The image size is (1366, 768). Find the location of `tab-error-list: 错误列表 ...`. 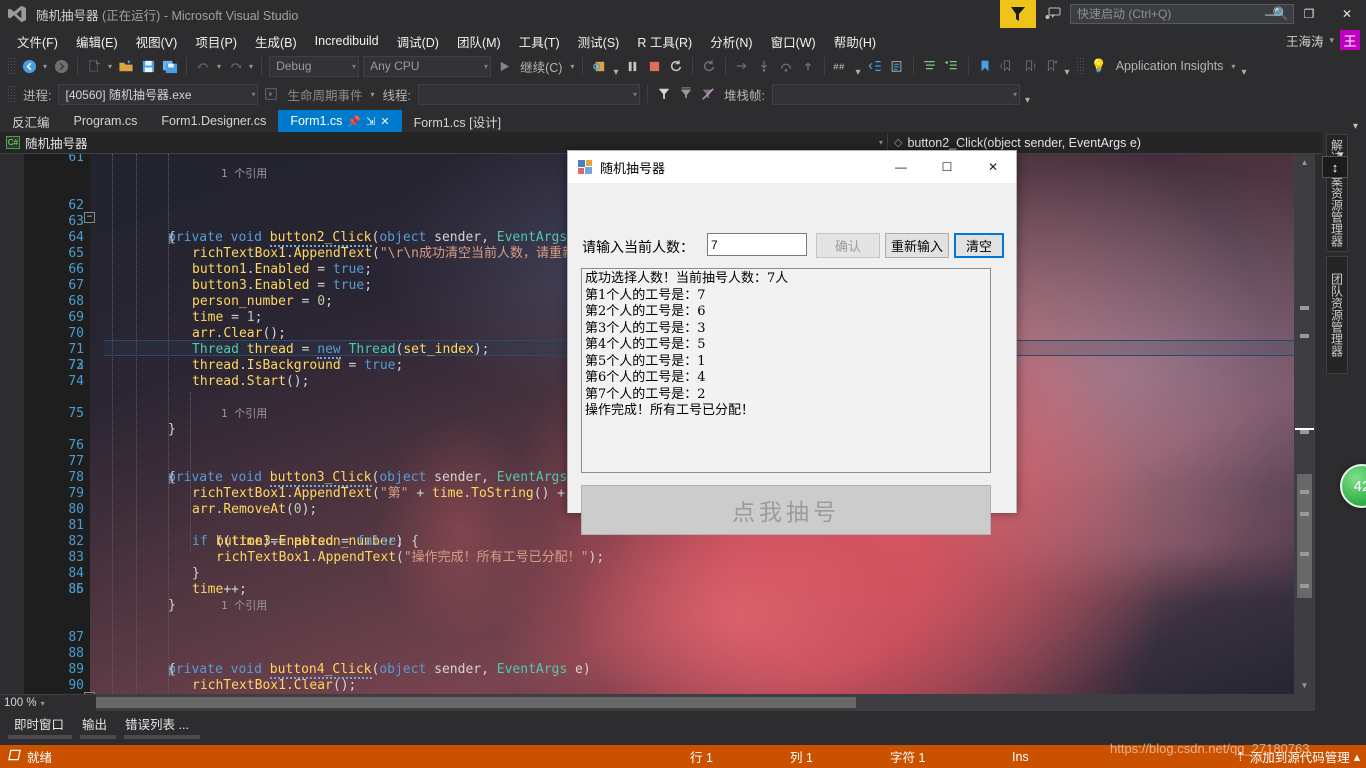

tab-error-list: 错误列表 ... is located at coordinates (157, 724).